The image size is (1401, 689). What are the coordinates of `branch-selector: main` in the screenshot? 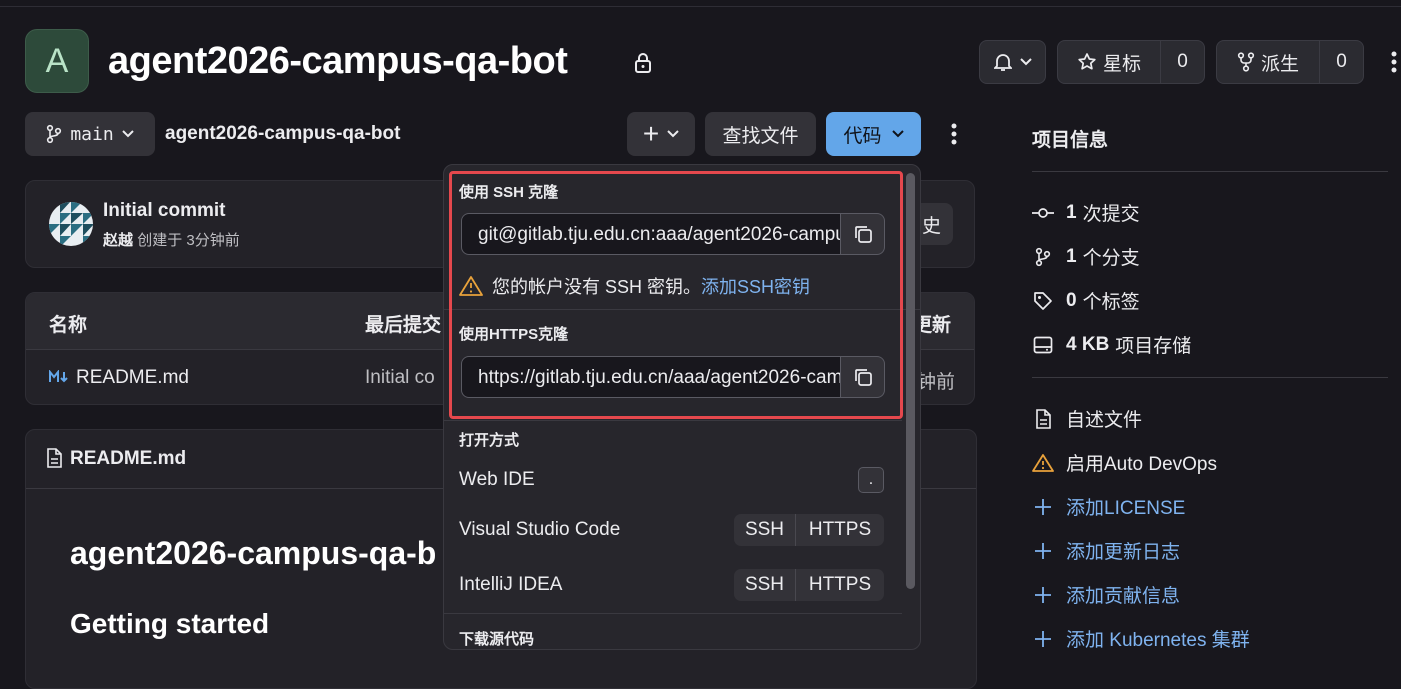 It's located at (90, 134).